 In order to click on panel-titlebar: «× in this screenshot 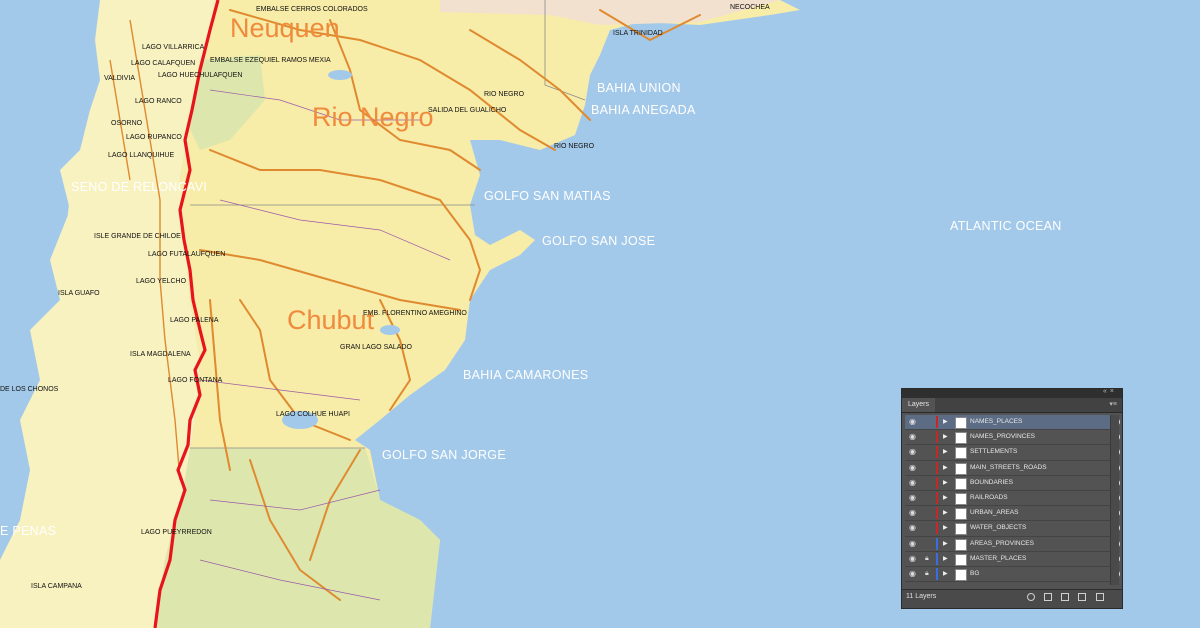, I will do `click(1012, 393)`.